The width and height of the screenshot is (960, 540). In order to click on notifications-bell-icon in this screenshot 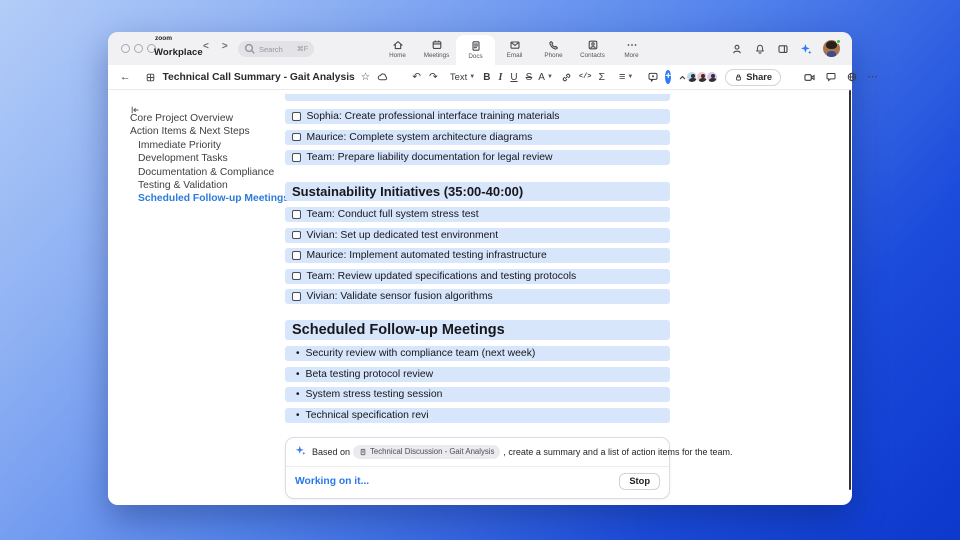, I will do `click(760, 49)`.